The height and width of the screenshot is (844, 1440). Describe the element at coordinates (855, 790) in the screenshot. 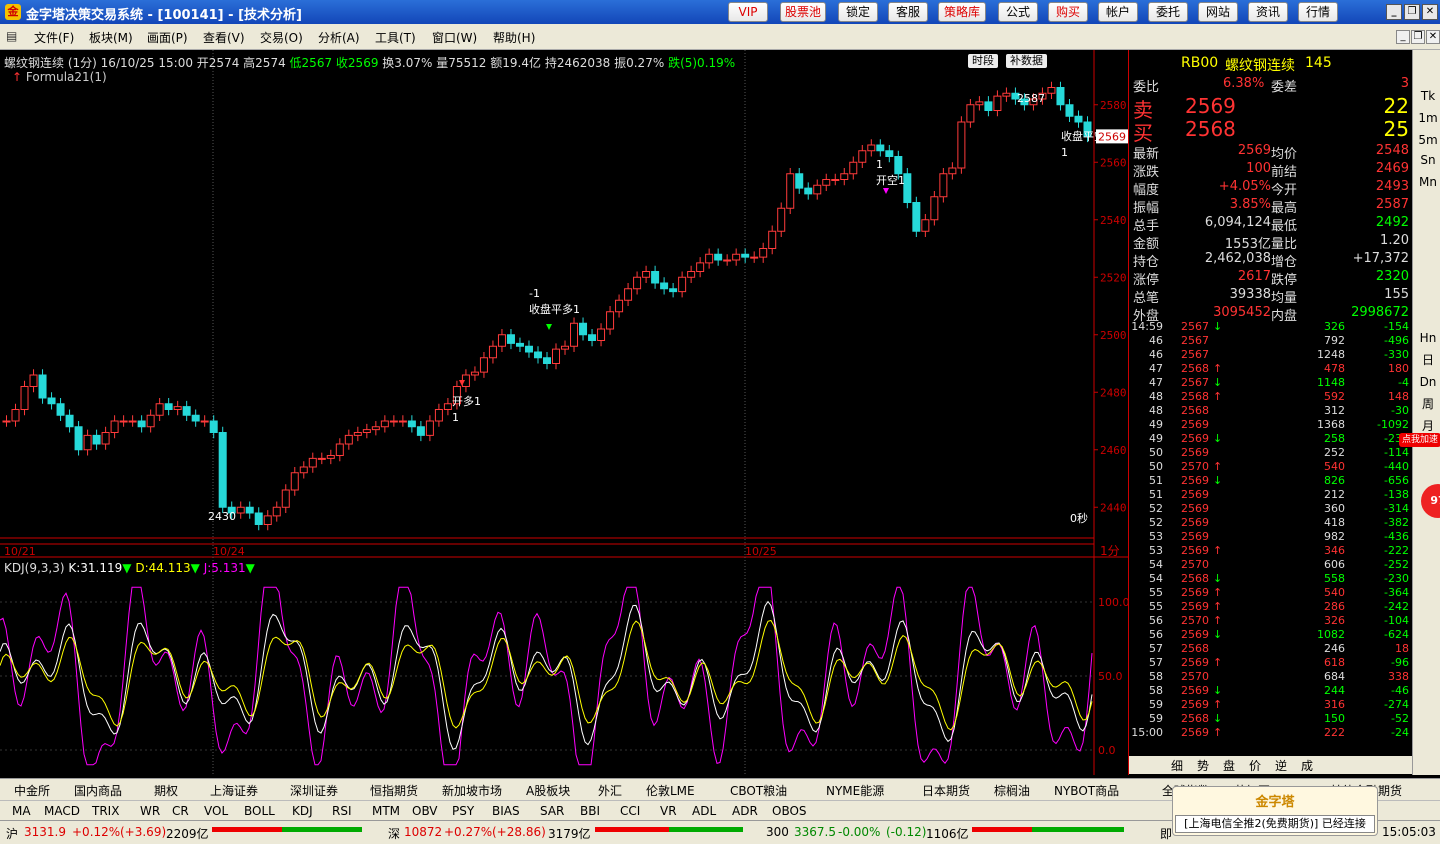

I see `market-tab: NYME能源` at that location.